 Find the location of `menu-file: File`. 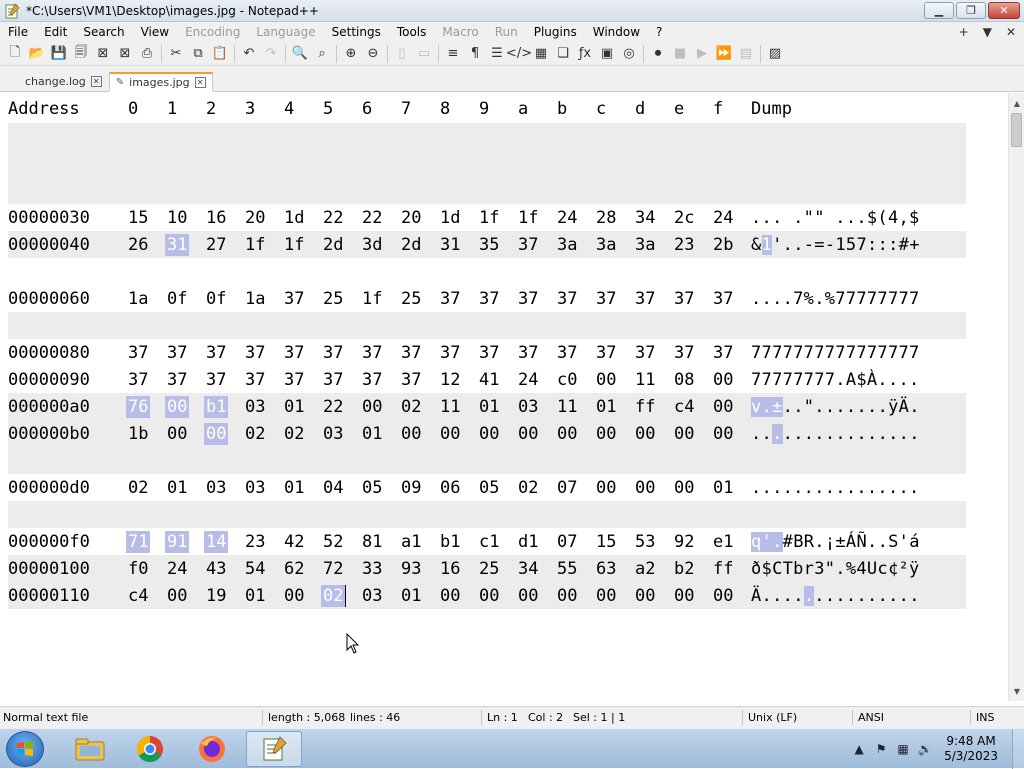

menu-file: File is located at coordinates (18, 32).